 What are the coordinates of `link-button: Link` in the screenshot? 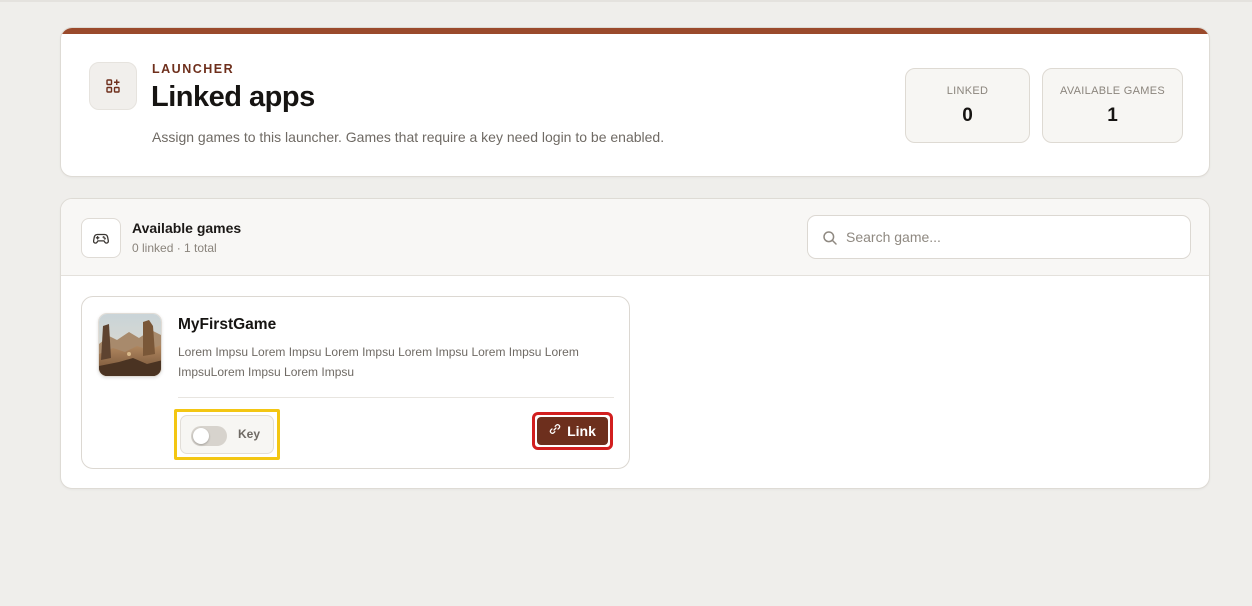 It's located at (572, 431).